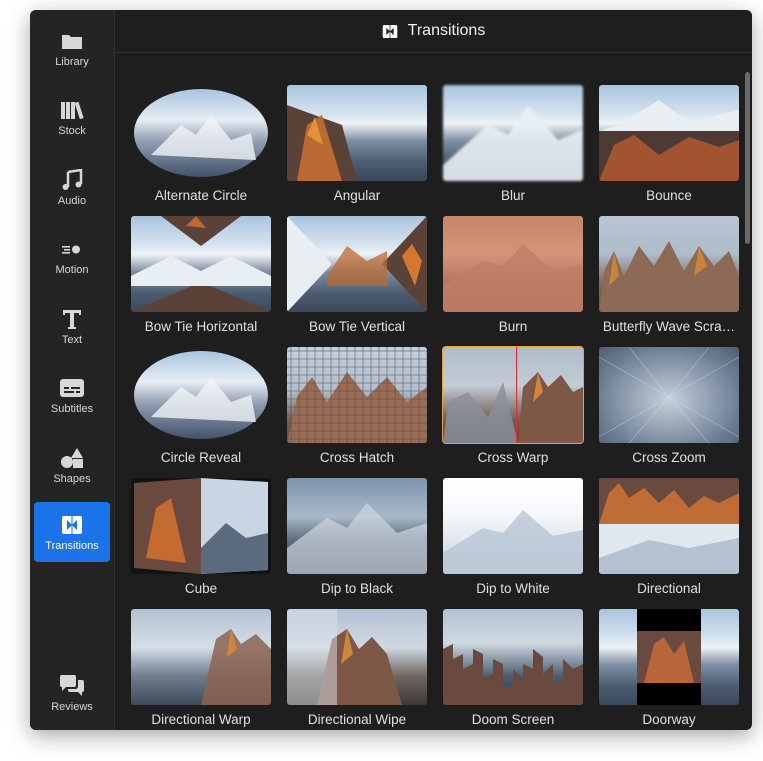 Image resolution: width=763 pixels, height=761 pixels. I want to click on transition-name: Directional Wipe, so click(357, 719).